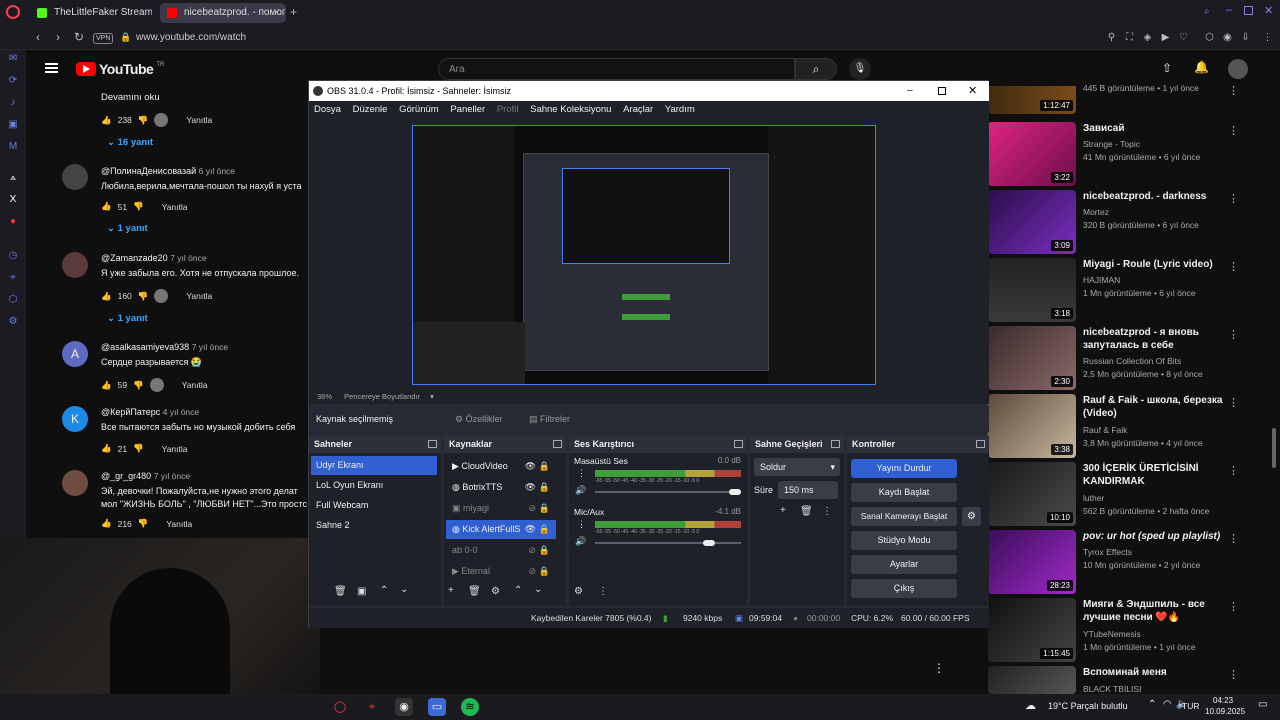 Image resolution: width=1280 pixels, height=720 pixels. I want to click on cube-icon: ⬡, so click(1209, 37).